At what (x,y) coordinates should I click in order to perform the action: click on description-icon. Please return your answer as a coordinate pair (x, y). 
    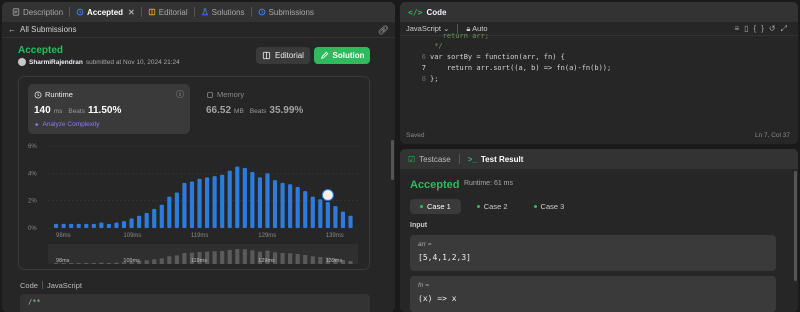
    Looking at the image, I should click on (16, 12).